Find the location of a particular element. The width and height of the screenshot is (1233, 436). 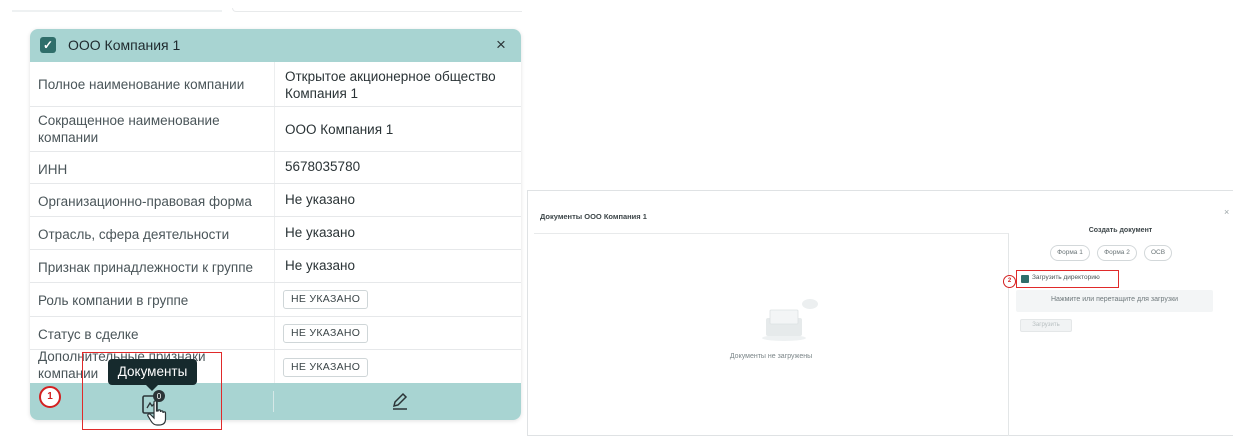

upload-directory-checkbox is located at coordinates (1025, 279).